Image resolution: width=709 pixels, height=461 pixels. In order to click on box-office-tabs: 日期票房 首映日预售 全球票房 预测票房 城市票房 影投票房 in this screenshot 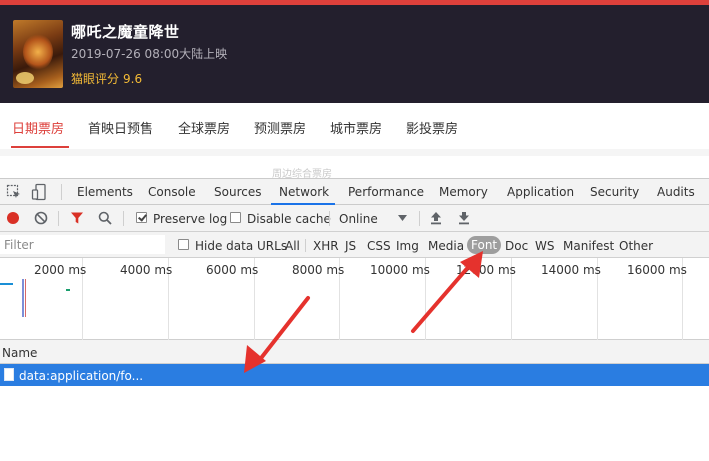, I will do `click(354, 126)`.